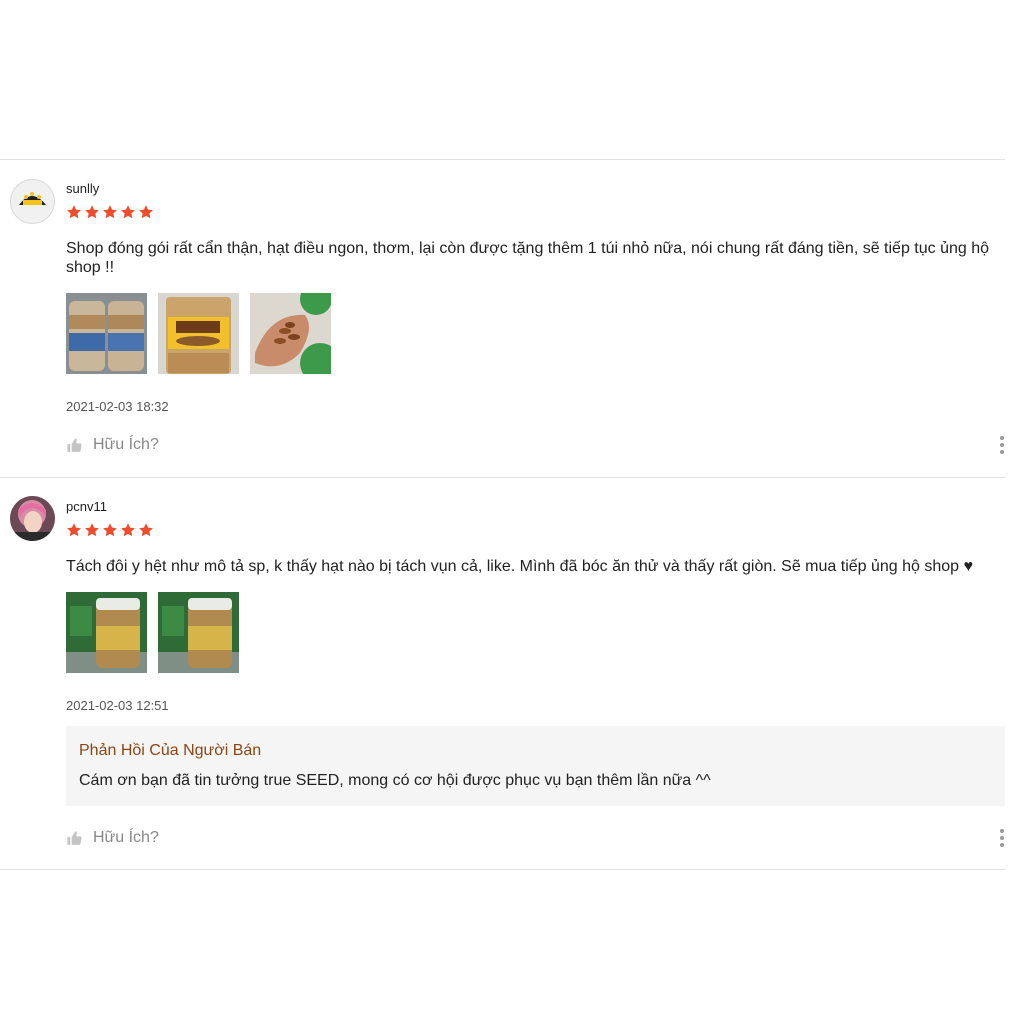  What do you see at coordinates (86, 506) in the screenshot?
I see `username: pcnv11` at bounding box center [86, 506].